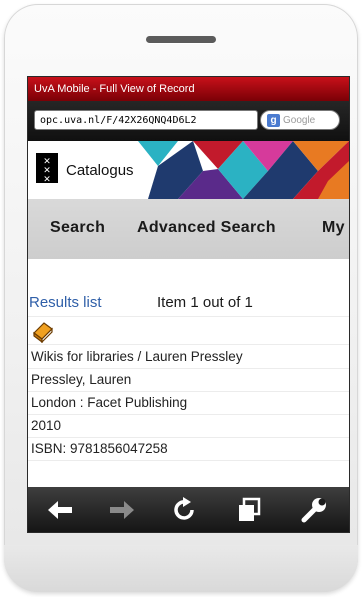 Image resolution: width=362 pixels, height=597 pixels. Describe the element at coordinates (188, 170) in the screenshot. I see `site-banner: ✕ ✕ ✕ Catalogus` at that location.